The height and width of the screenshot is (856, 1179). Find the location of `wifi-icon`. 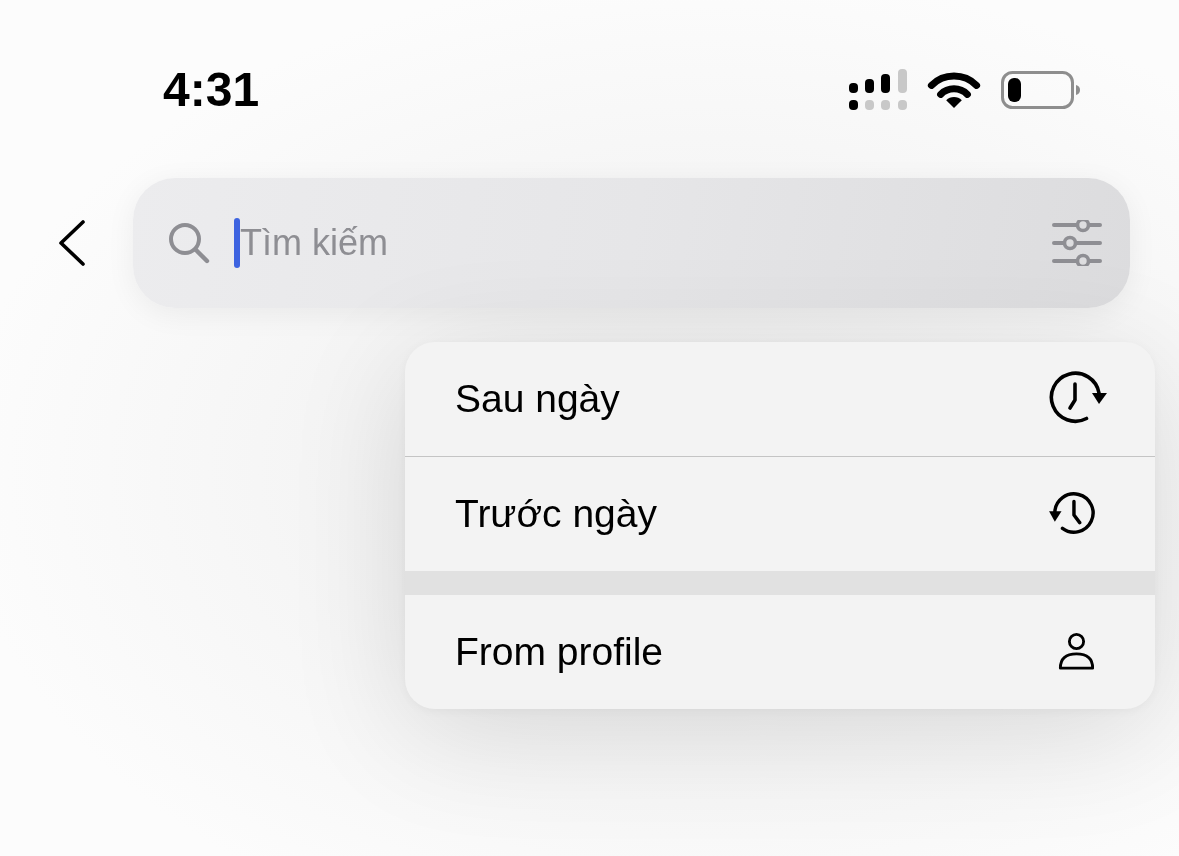

wifi-icon is located at coordinates (954, 90).